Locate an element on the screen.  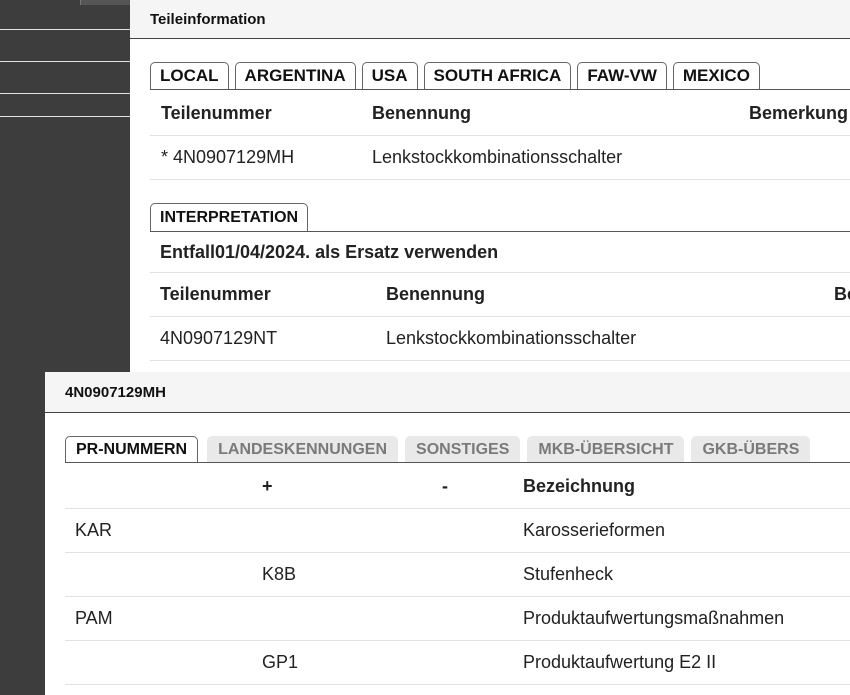
tab-south-africa: SOUTH AFRICA is located at coordinates (497, 75).